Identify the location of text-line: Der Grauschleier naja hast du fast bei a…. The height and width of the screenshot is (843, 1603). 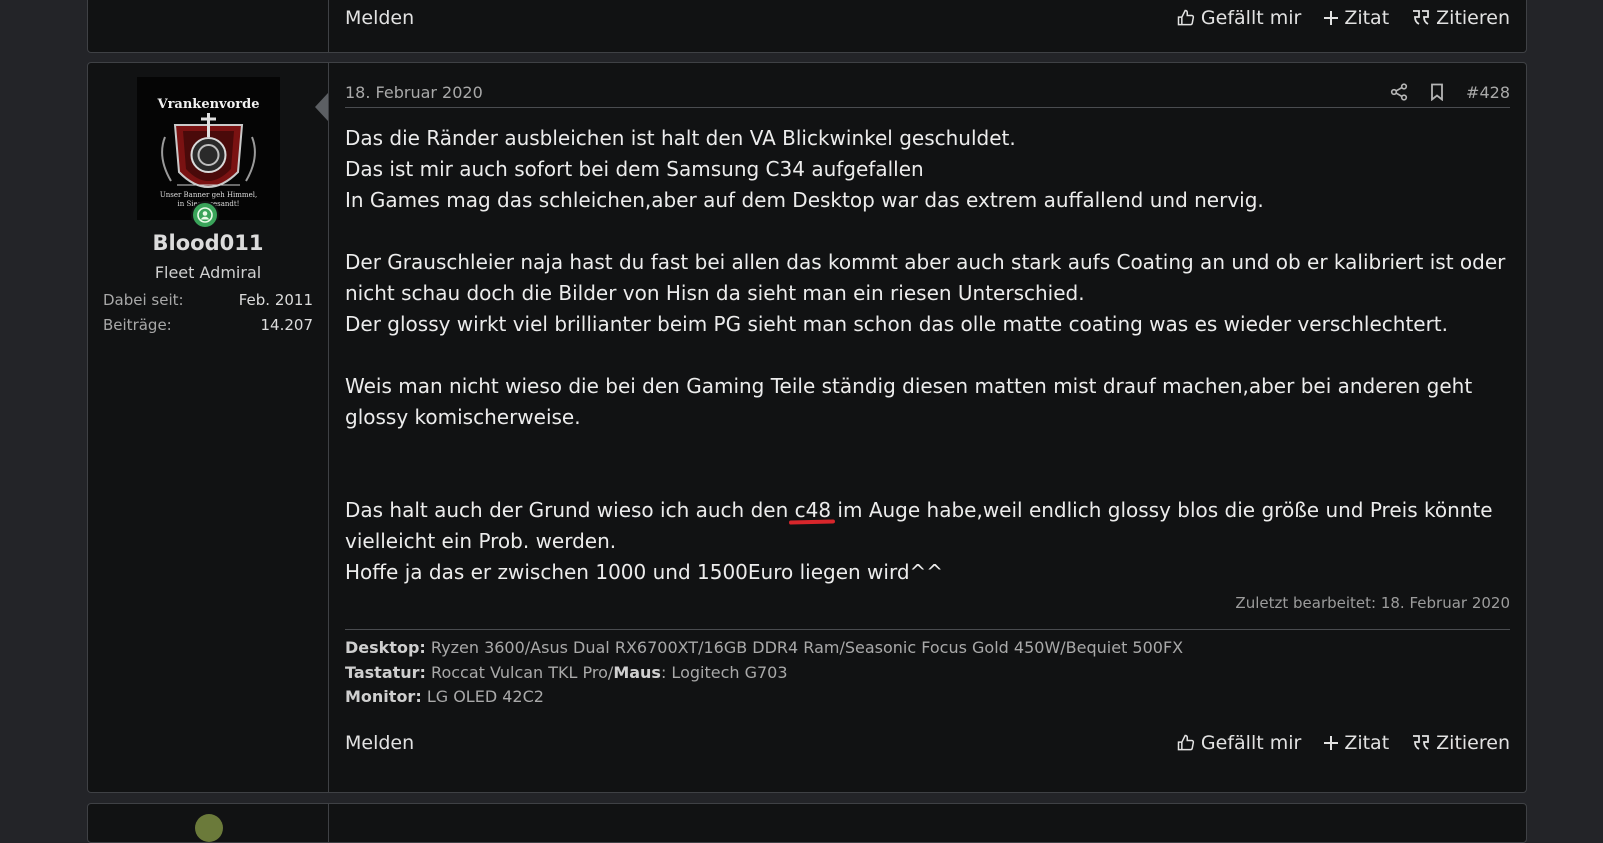
(925, 277).